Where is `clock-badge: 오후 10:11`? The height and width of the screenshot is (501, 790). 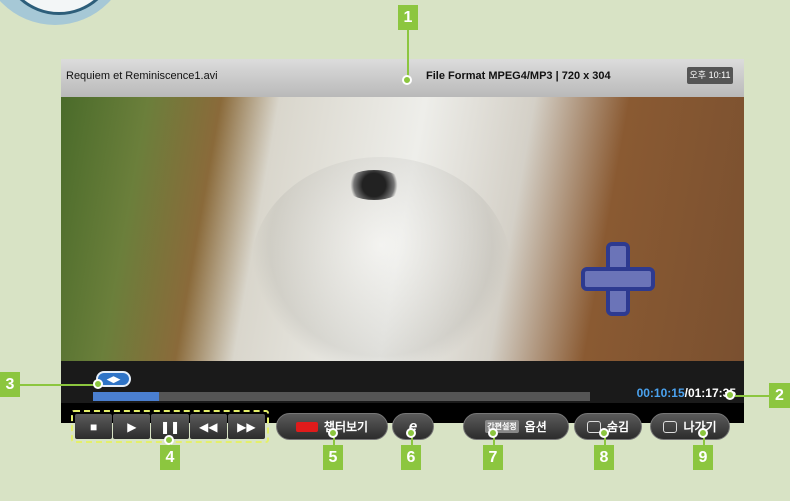 clock-badge: 오후 10:11 is located at coordinates (710, 75).